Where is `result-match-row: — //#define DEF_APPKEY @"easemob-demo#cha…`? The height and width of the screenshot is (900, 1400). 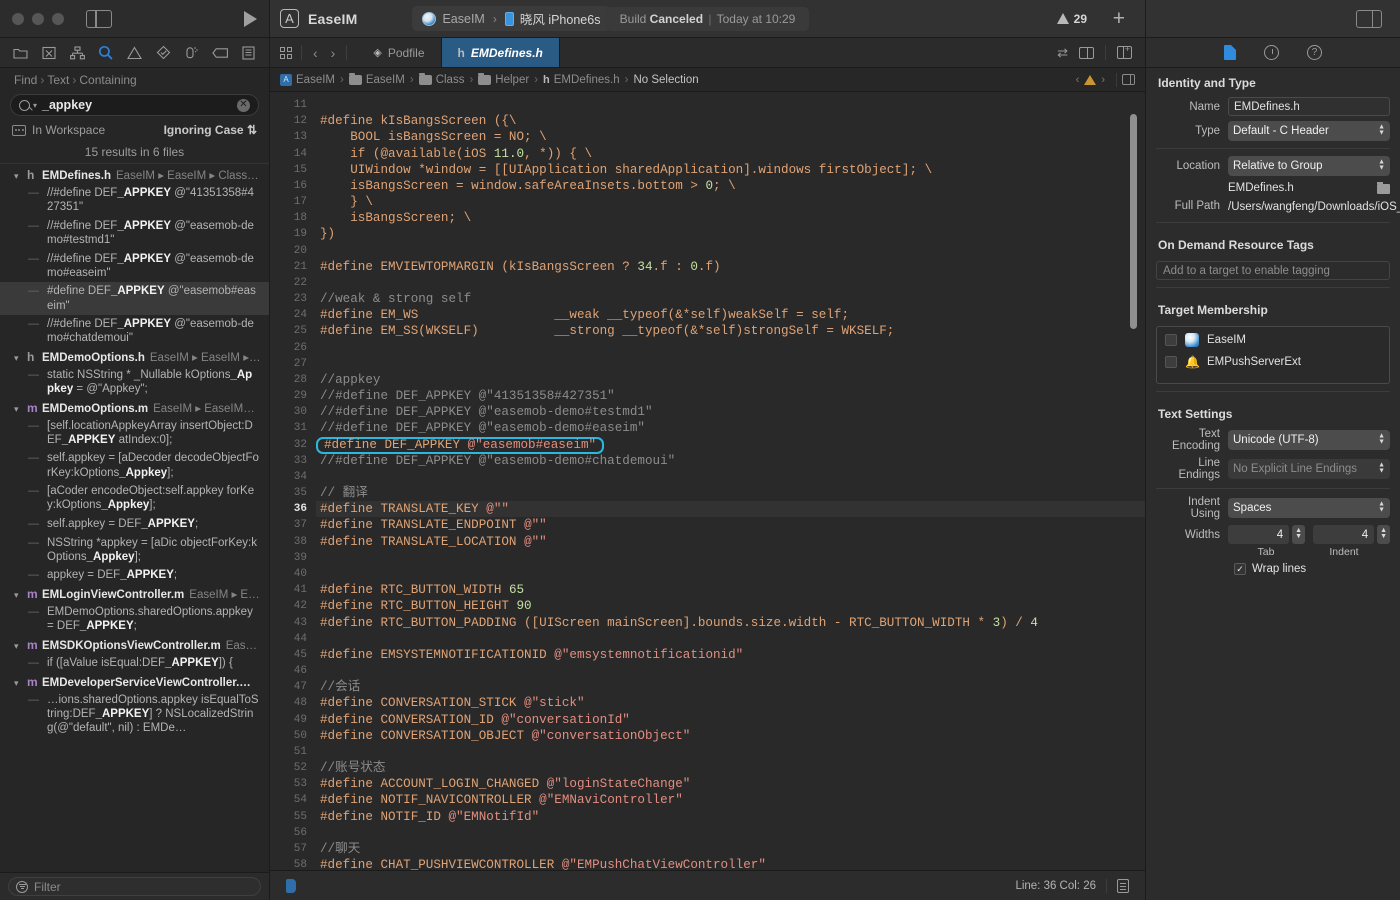 result-match-row: — //#define DEF_APPKEY @"easemob-demo#cha… is located at coordinates (134, 331).